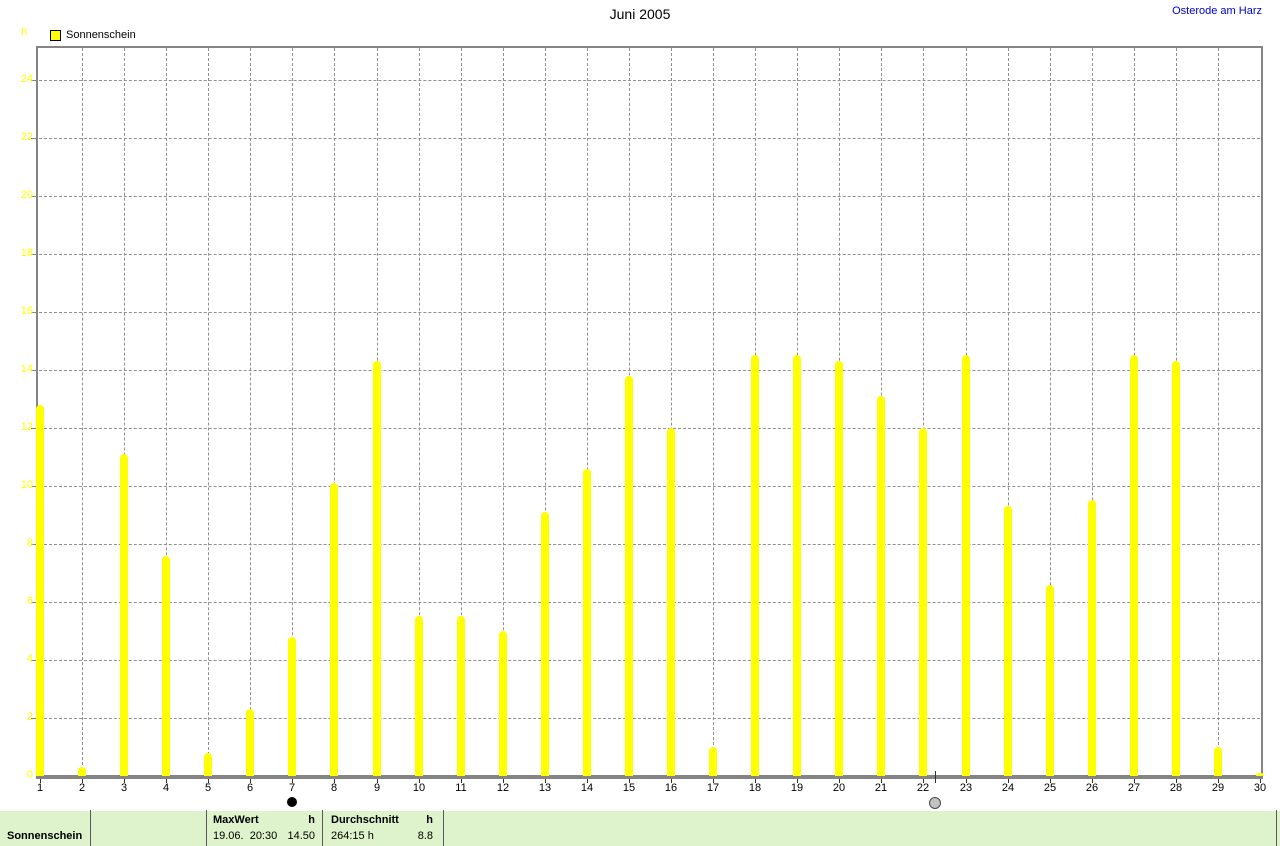  What do you see at coordinates (311, 820) in the screenshot?
I see `maxwert-unit: h` at bounding box center [311, 820].